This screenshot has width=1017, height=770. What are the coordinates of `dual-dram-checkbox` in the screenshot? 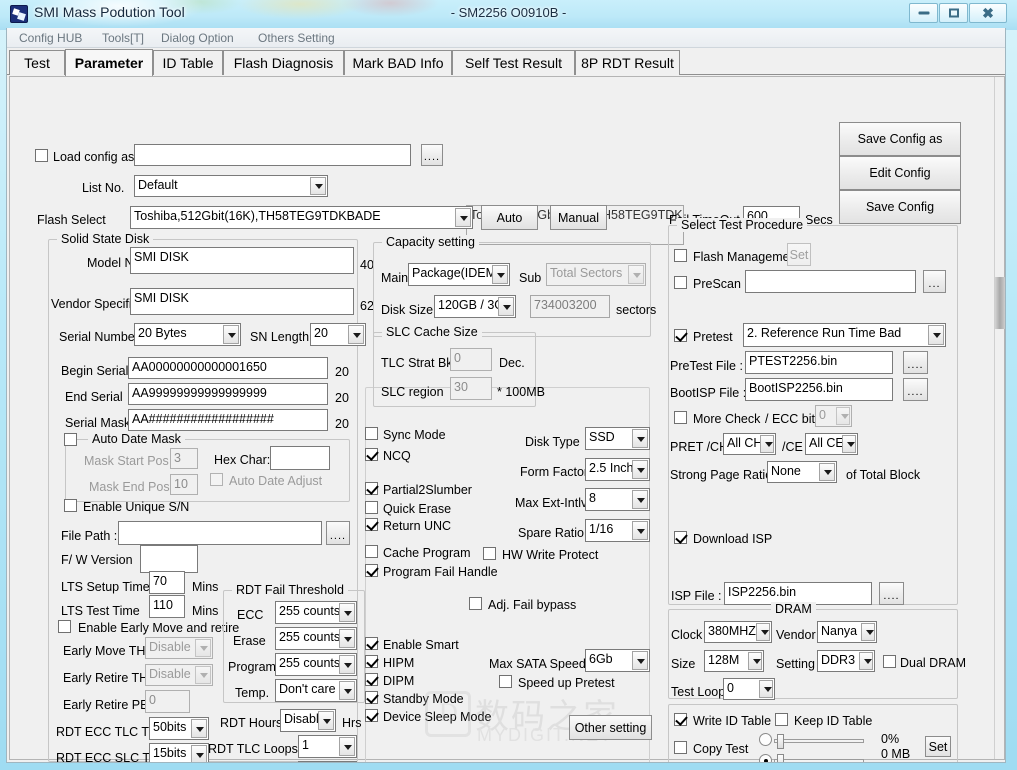 It's located at (889, 661).